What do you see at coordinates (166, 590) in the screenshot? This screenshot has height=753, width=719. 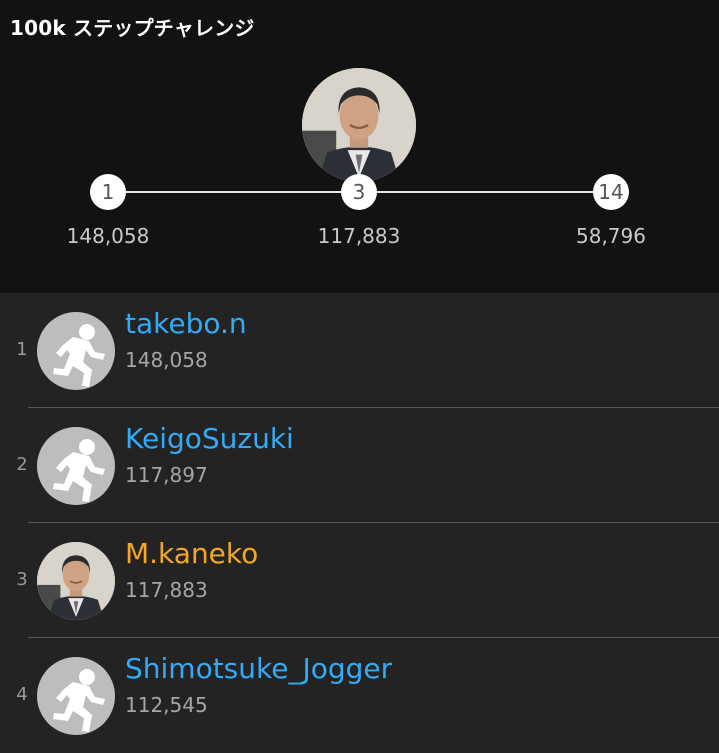 I see `step-count: 117,883` at bounding box center [166, 590].